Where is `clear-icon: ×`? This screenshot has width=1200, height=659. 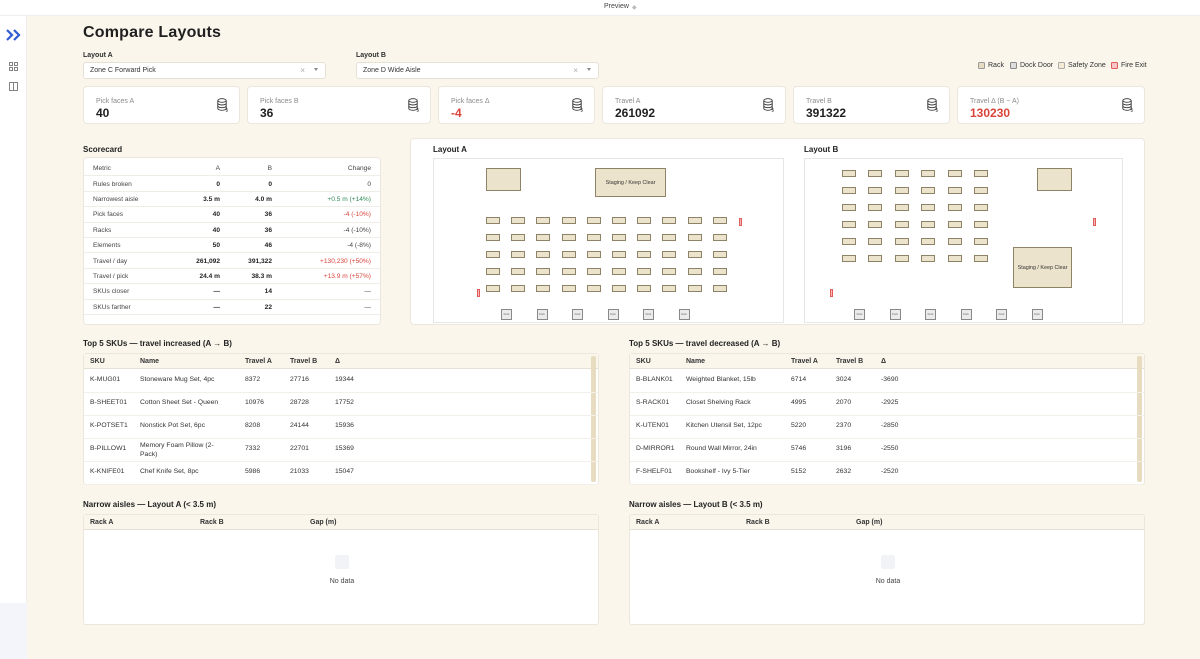
clear-icon: × is located at coordinates (575, 70).